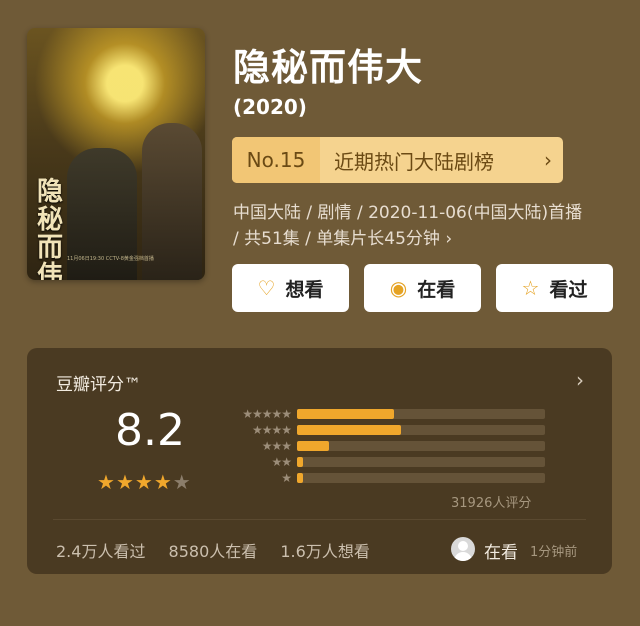 The width and height of the screenshot is (640, 626). Describe the element at coordinates (398, 288) in the screenshot. I see `target-icon: ◉` at that location.